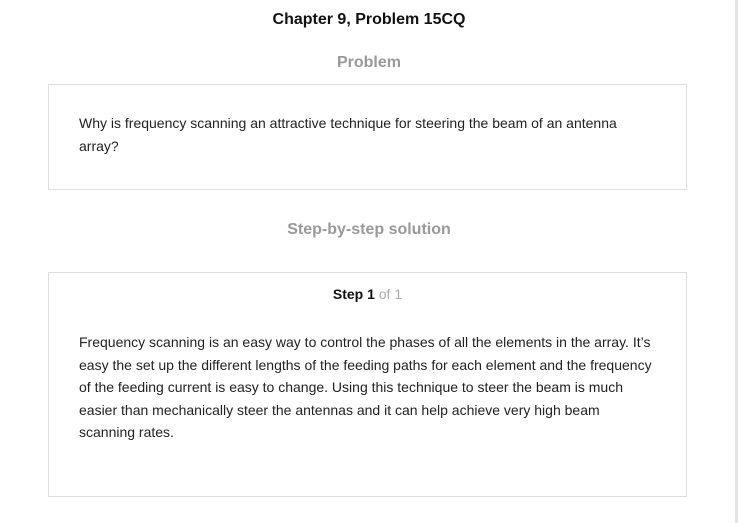 Image resolution: width=738 pixels, height=523 pixels. I want to click on solution-heading: Step-by-step solution, so click(369, 229).